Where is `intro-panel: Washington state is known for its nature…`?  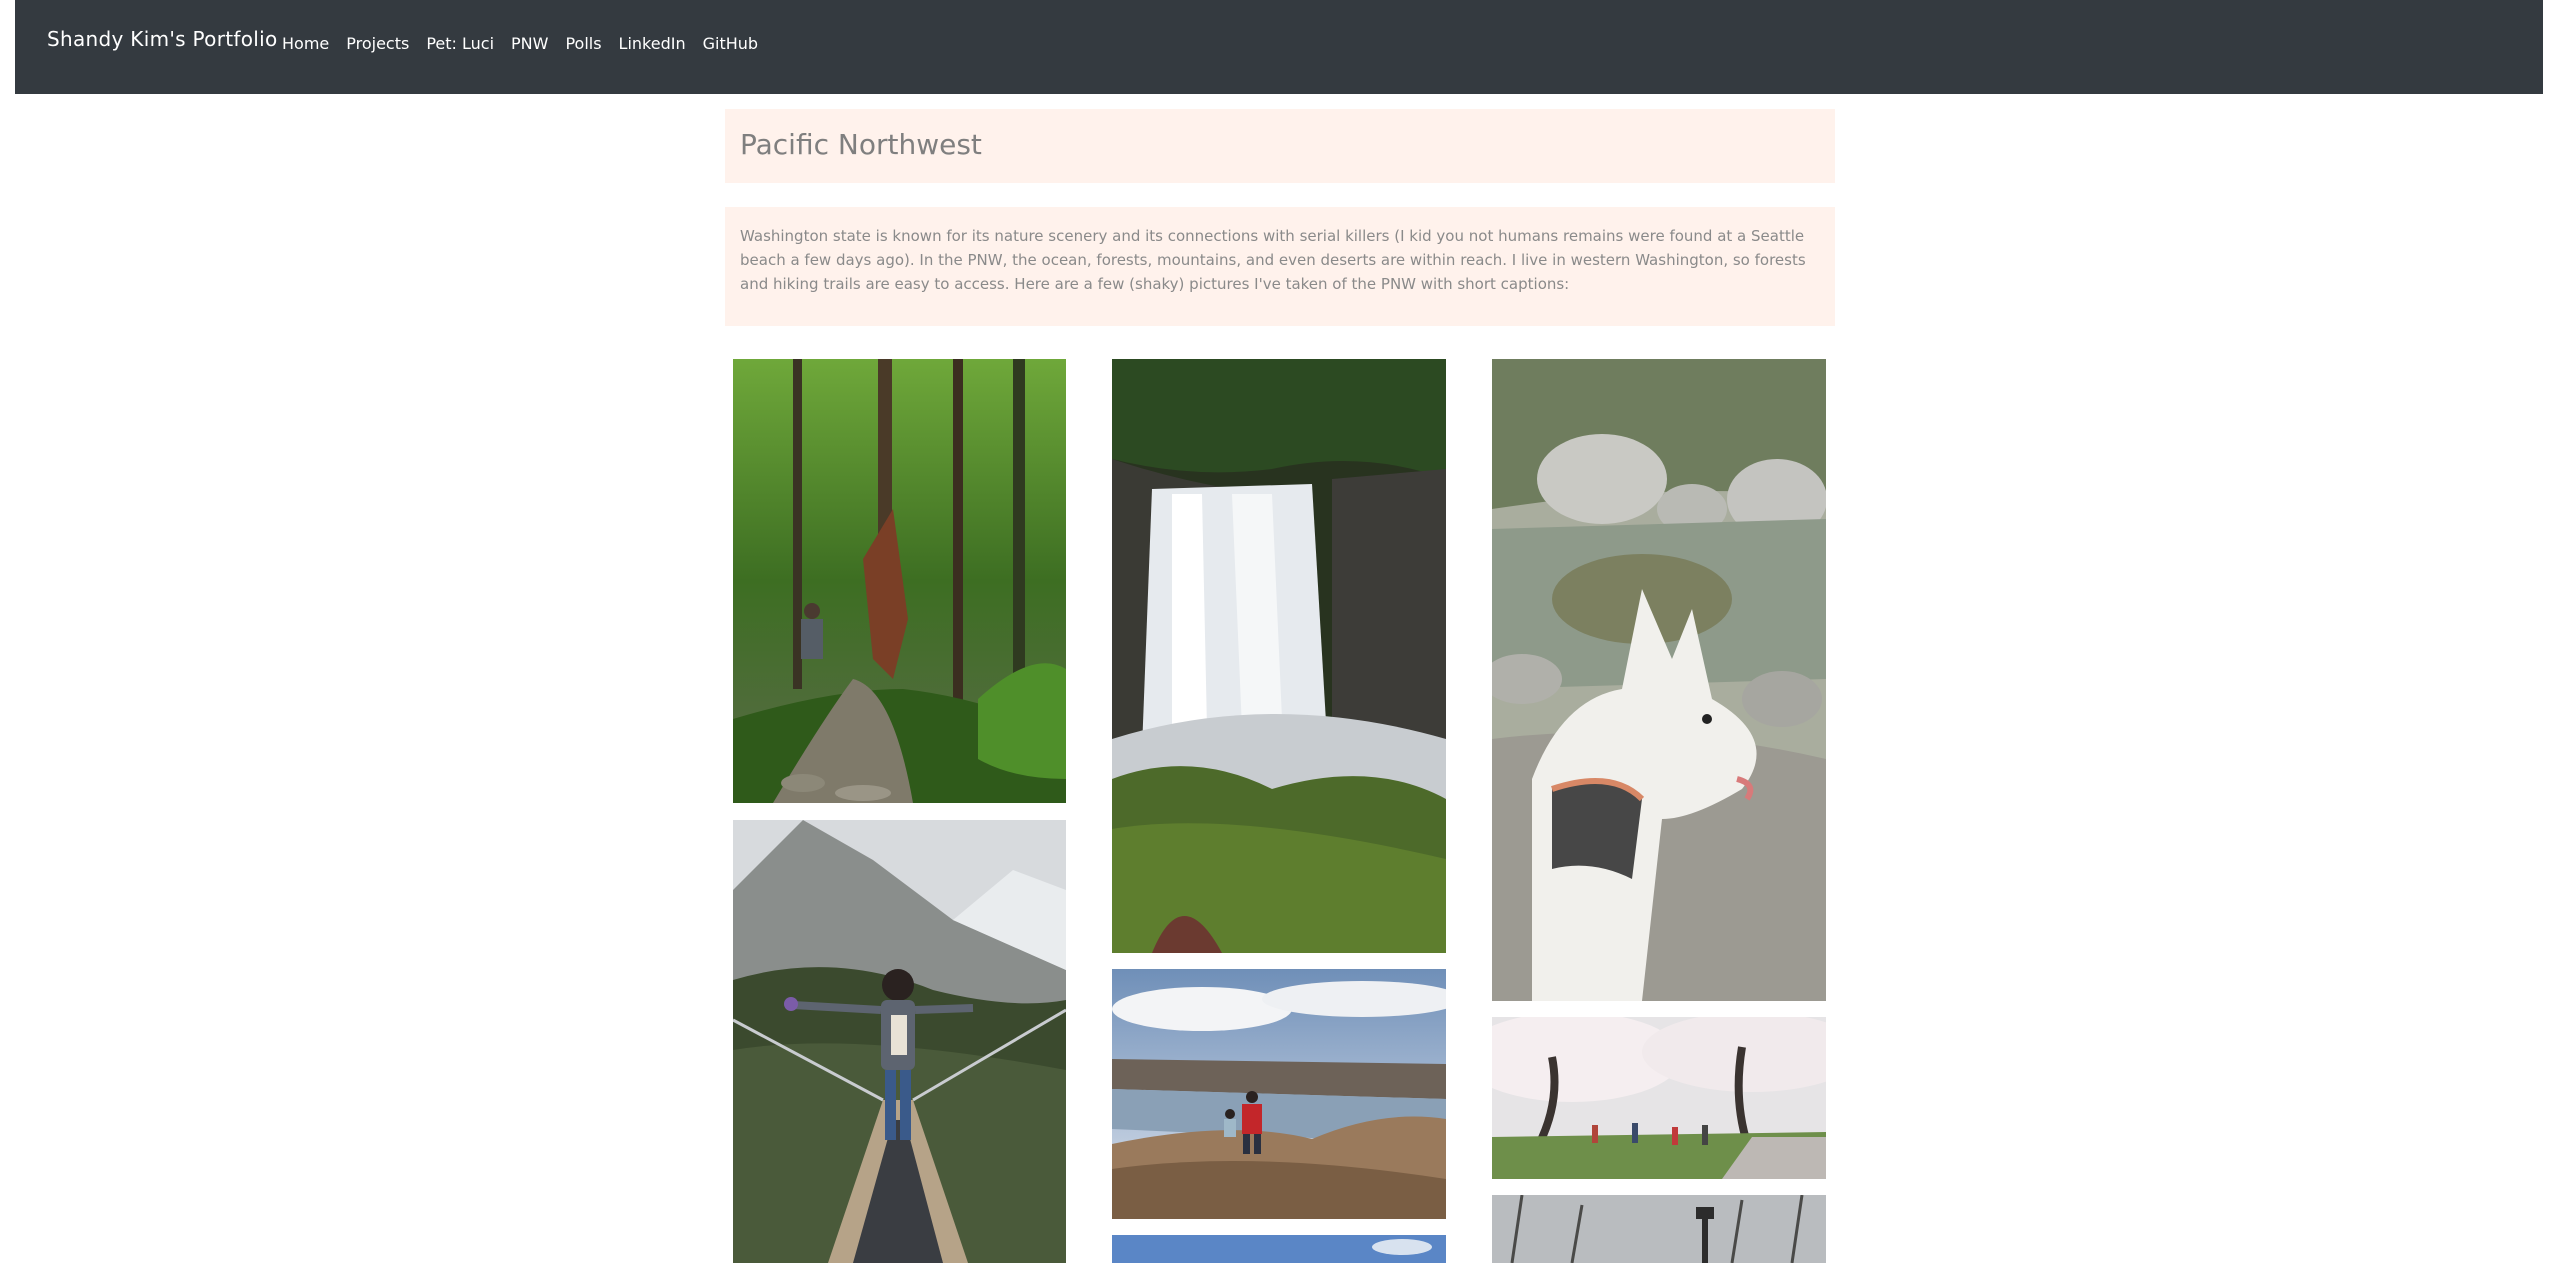
intro-panel: Washington state is known for its nature… is located at coordinates (1280, 266).